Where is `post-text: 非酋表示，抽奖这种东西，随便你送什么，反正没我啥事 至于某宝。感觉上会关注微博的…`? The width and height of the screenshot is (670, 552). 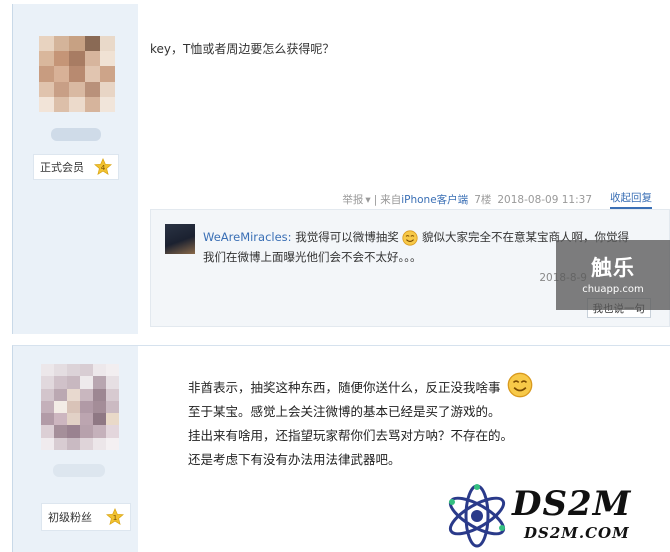
post-text: 非酋表示，抽奖这种东西，随便你送什么，反正没我啥事 至于某宝。感觉上会关注微博的… is located at coordinates (360, 422).